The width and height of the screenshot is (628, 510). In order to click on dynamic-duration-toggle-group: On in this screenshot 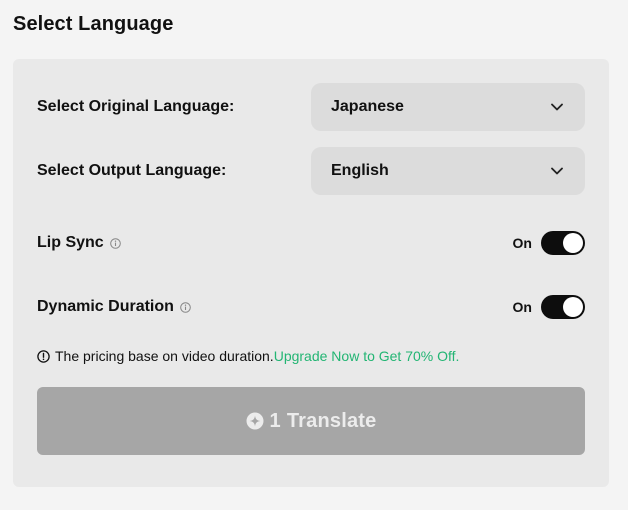, I will do `click(549, 307)`.